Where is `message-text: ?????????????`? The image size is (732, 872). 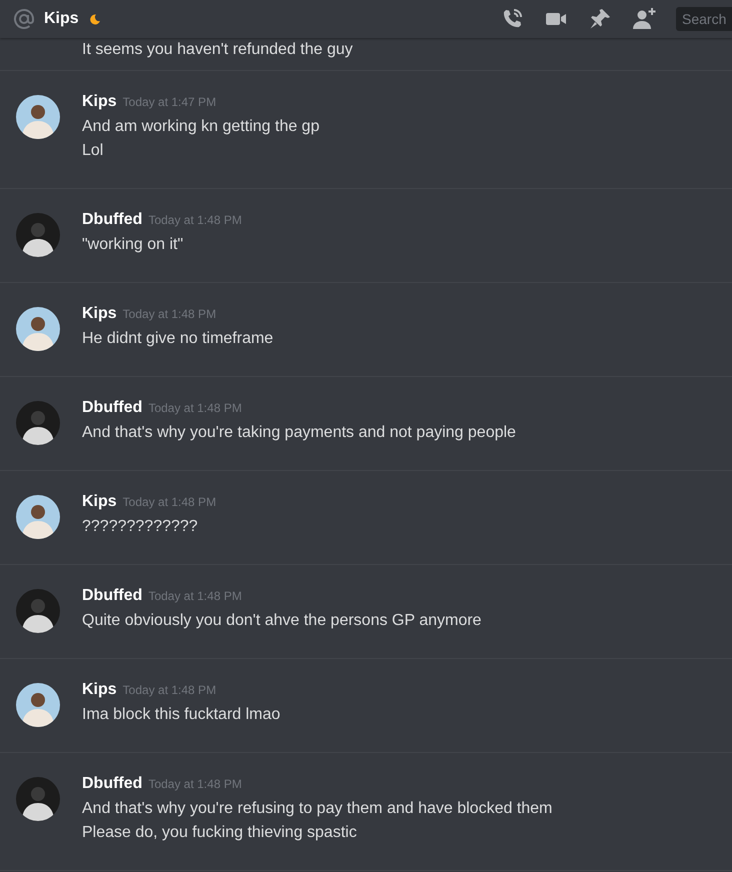
message-text: ????????????? is located at coordinates (140, 527).